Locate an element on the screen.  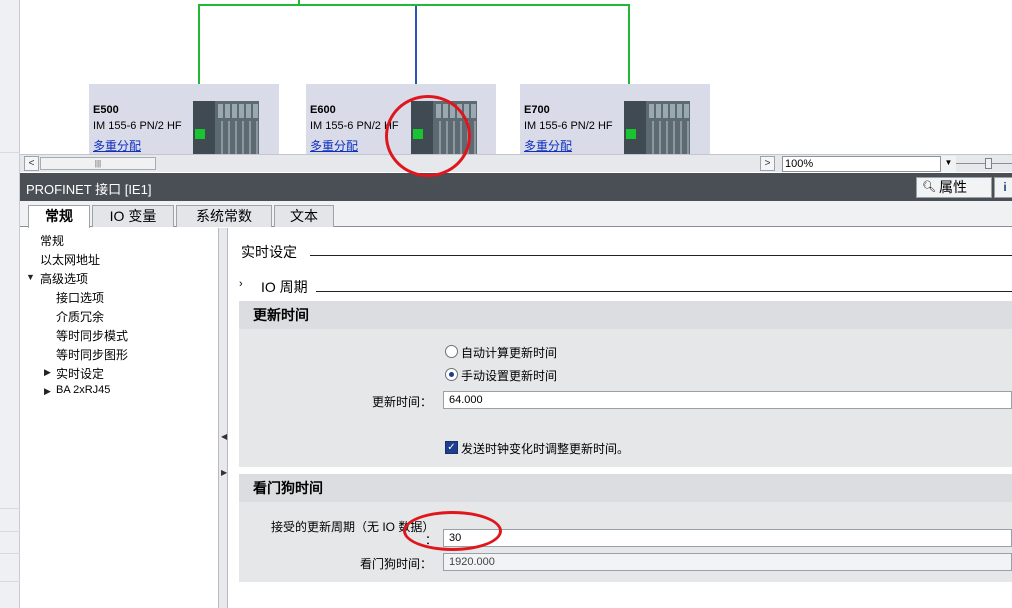
zoom-select: 100% is located at coordinates (869, 164).